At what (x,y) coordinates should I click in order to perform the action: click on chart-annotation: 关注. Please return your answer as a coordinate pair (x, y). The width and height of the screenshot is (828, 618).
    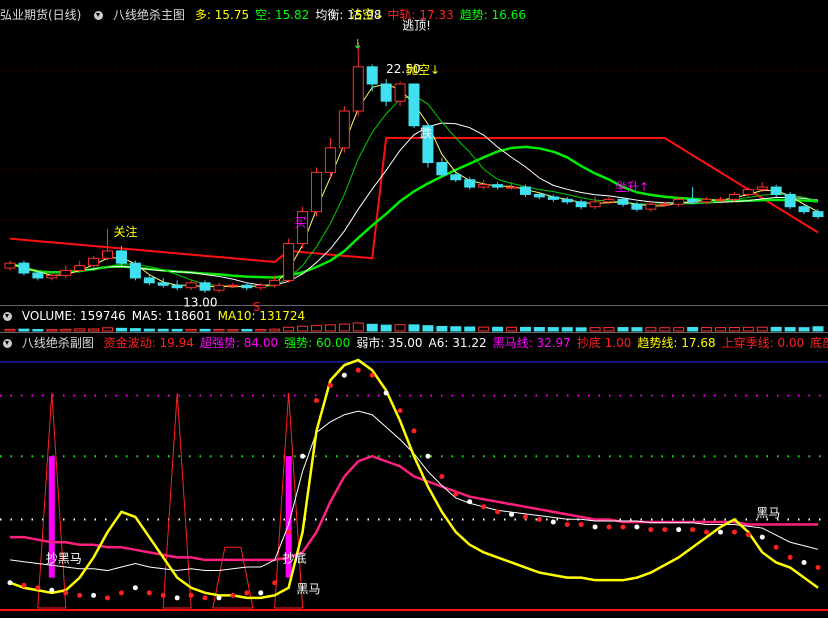
    Looking at the image, I should click on (125, 231).